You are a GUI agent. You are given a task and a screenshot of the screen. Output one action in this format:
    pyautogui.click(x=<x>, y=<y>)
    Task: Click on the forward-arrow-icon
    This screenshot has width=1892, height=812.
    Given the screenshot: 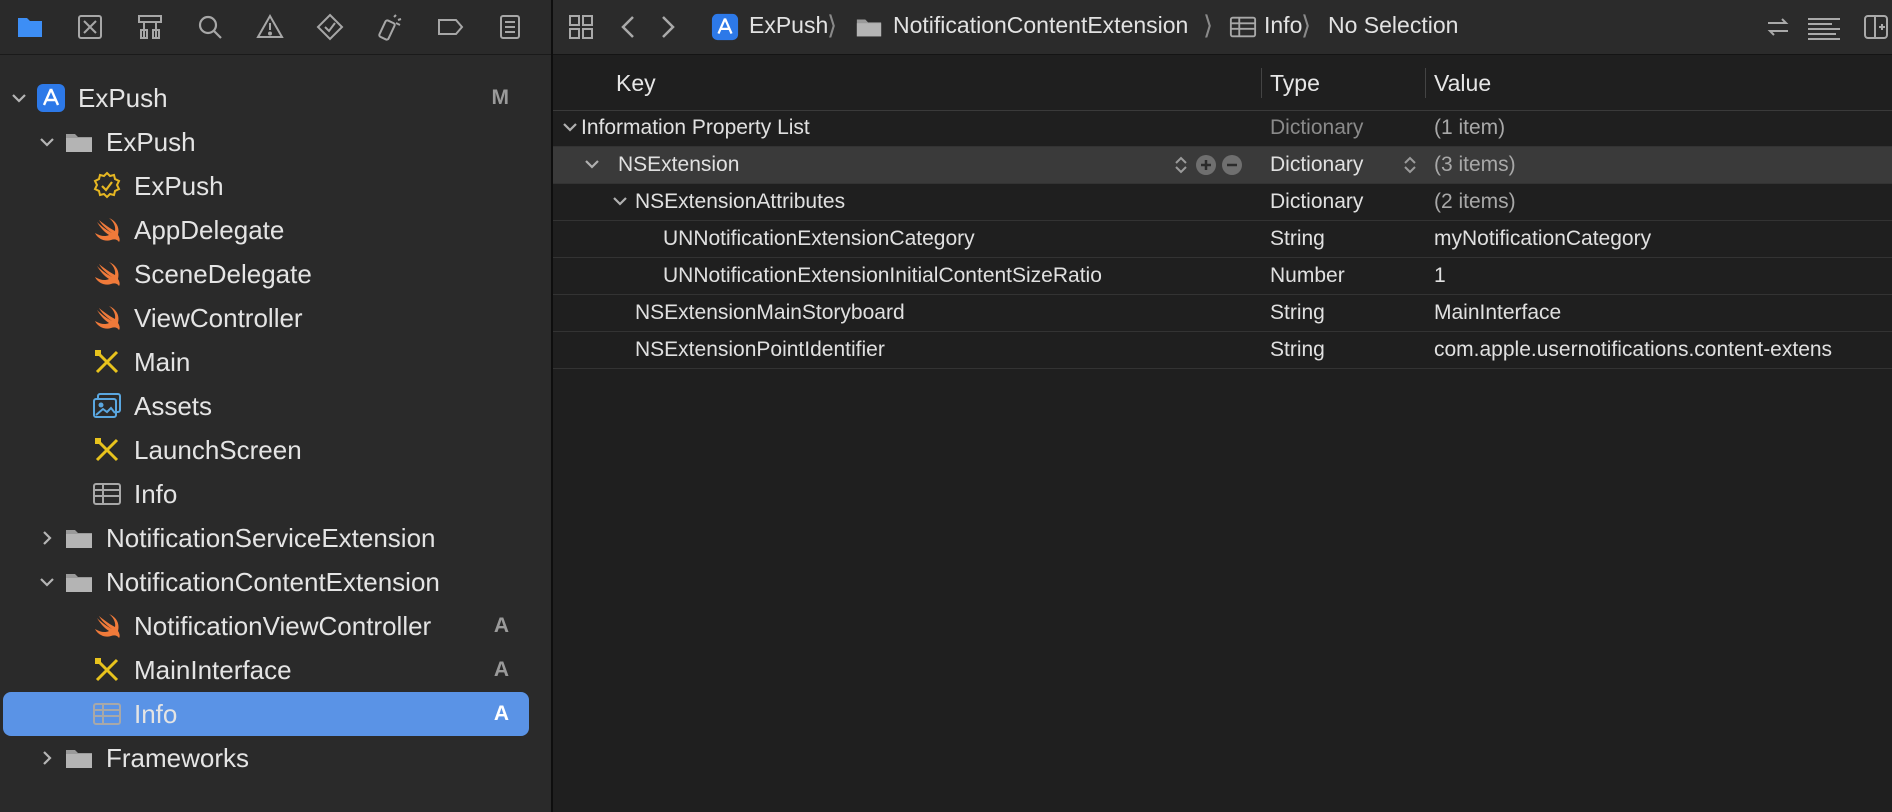 What is the action you would take?
    pyautogui.click(x=667, y=27)
    